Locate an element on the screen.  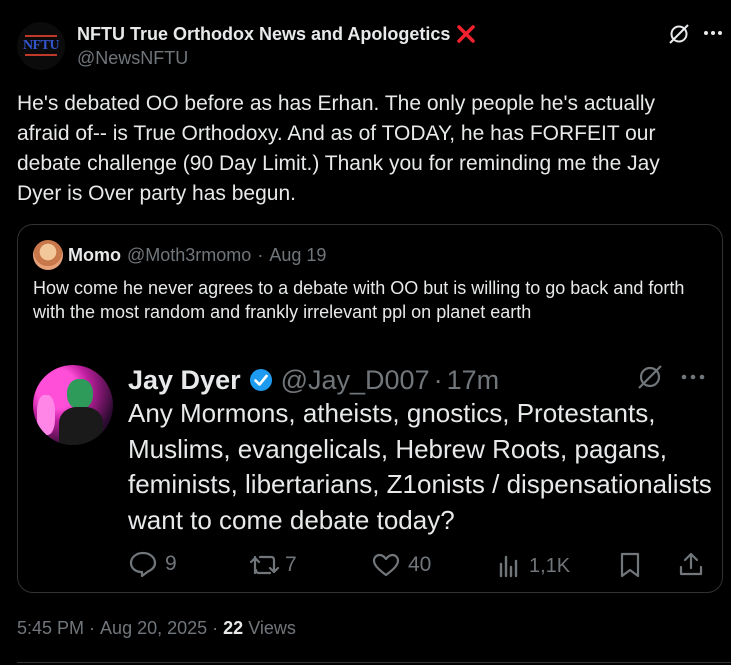
repost-icon is located at coordinates (265, 565).